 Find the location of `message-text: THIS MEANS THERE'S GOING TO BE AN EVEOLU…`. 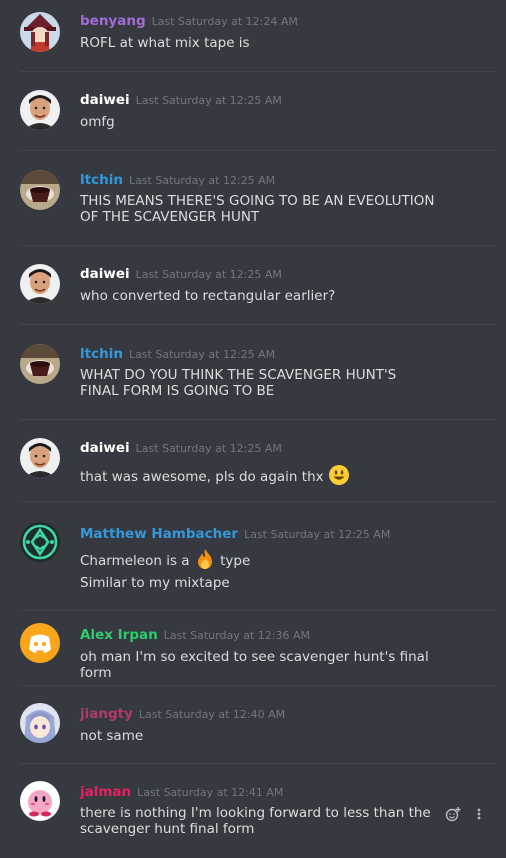

message-text: THIS MEANS THERE'S GOING TO BE AN EVEOLU… is located at coordinates (270, 209).